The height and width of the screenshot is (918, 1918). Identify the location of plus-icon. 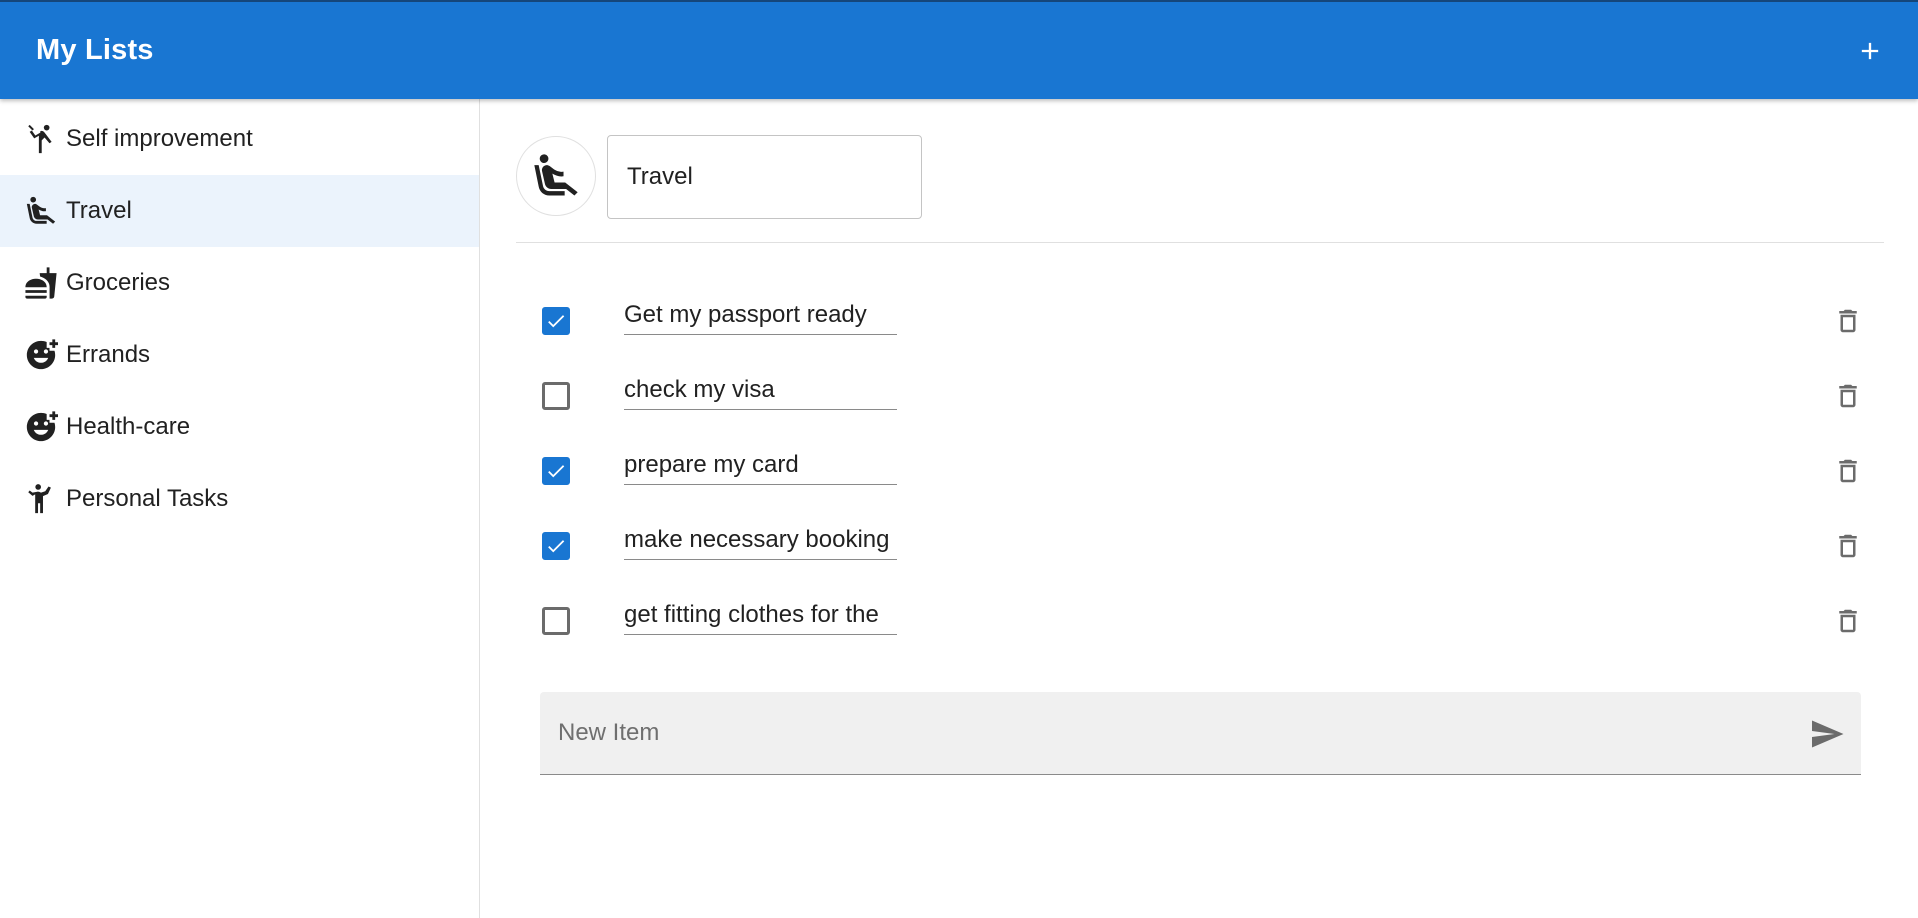
(1870, 50).